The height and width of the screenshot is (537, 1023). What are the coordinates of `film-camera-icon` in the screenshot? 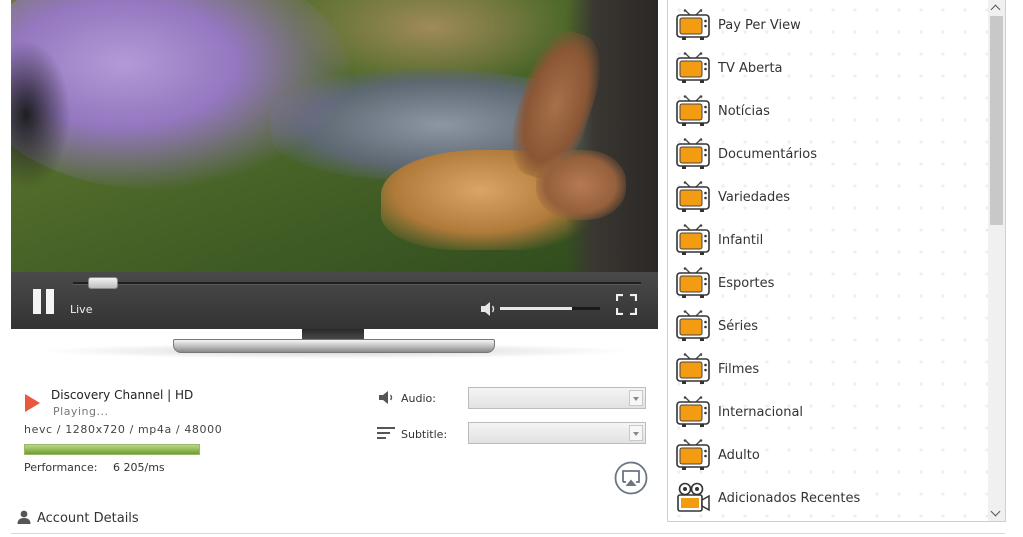 It's located at (693, 497).